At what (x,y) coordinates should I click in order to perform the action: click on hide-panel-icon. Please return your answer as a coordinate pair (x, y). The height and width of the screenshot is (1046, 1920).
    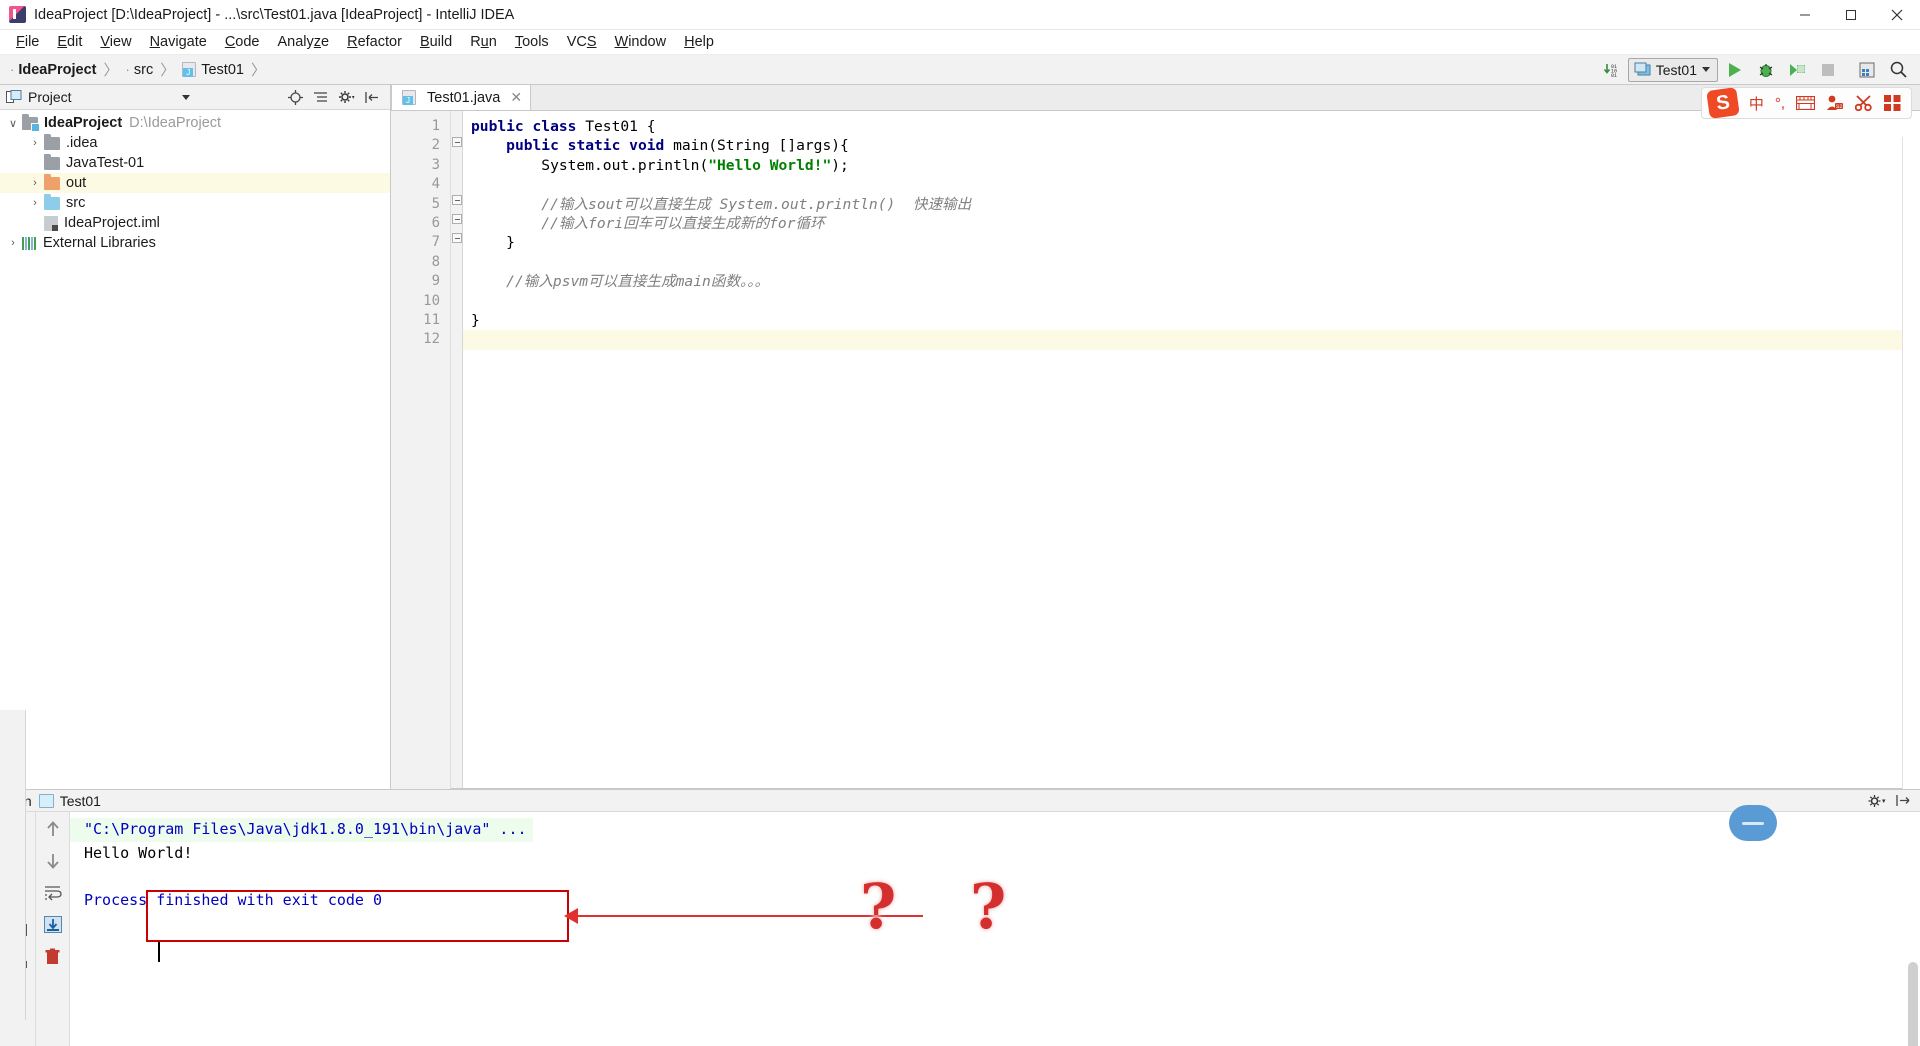
    Looking at the image, I should click on (371, 97).